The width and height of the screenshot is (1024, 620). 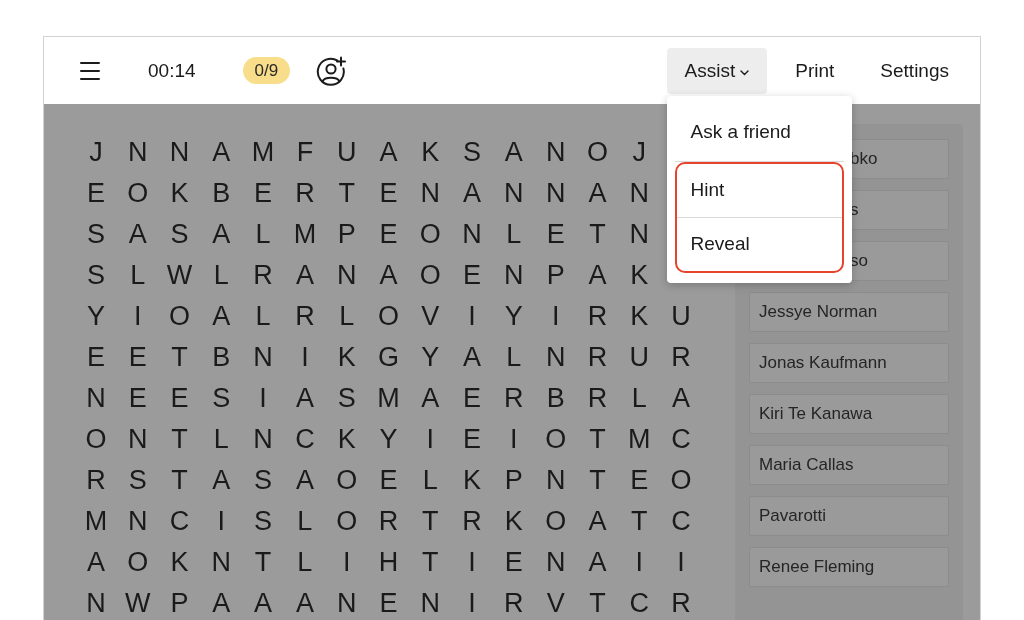 I want to click on grid-letter: V, so click(x=430, y=316).